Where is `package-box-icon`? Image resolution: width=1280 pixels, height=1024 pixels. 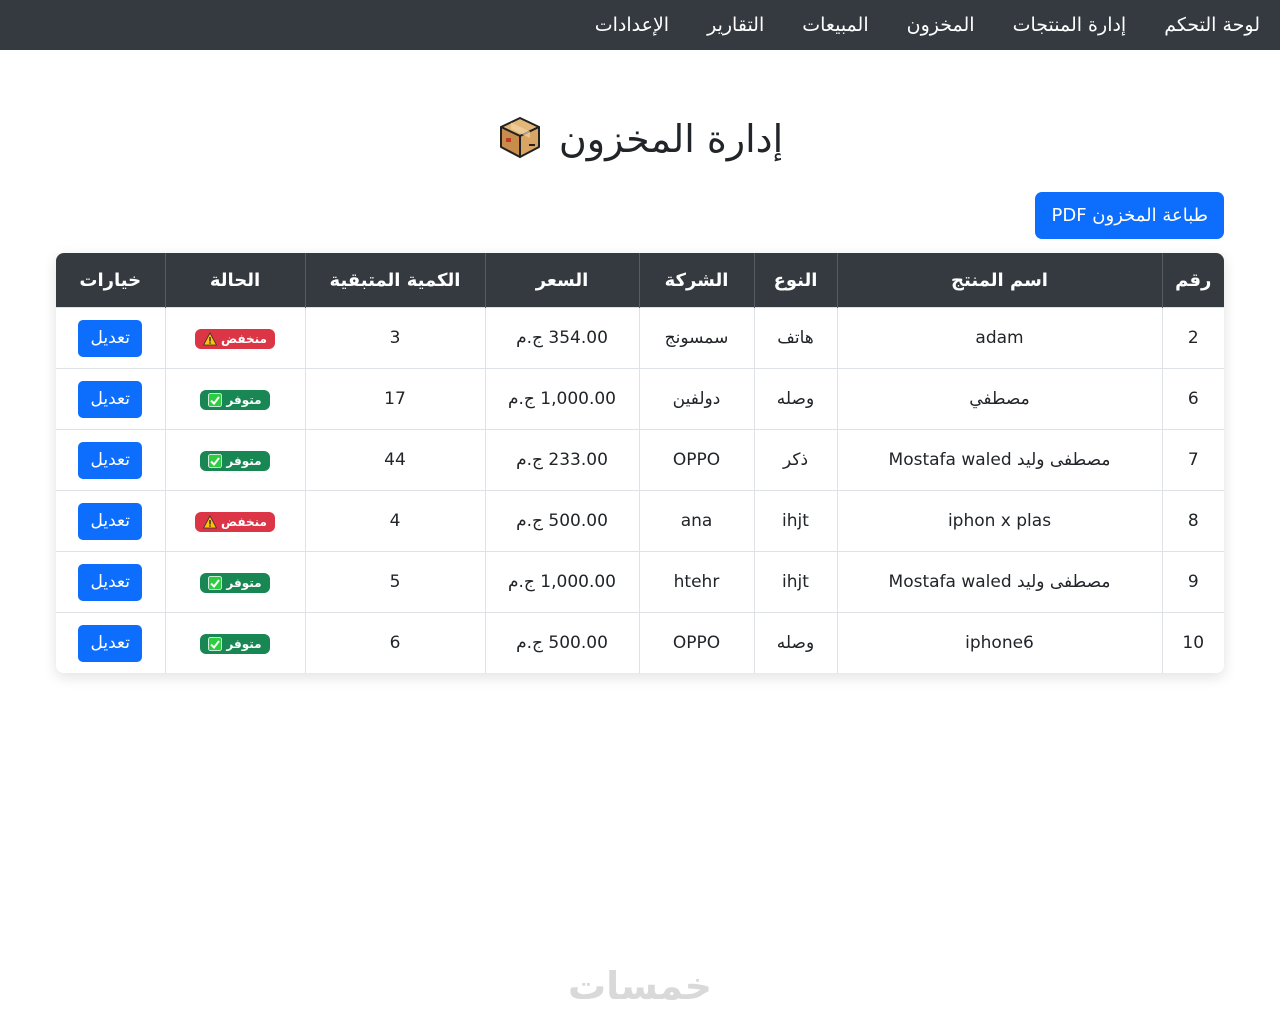 package-box-icon is located at coordinates (520, 139).